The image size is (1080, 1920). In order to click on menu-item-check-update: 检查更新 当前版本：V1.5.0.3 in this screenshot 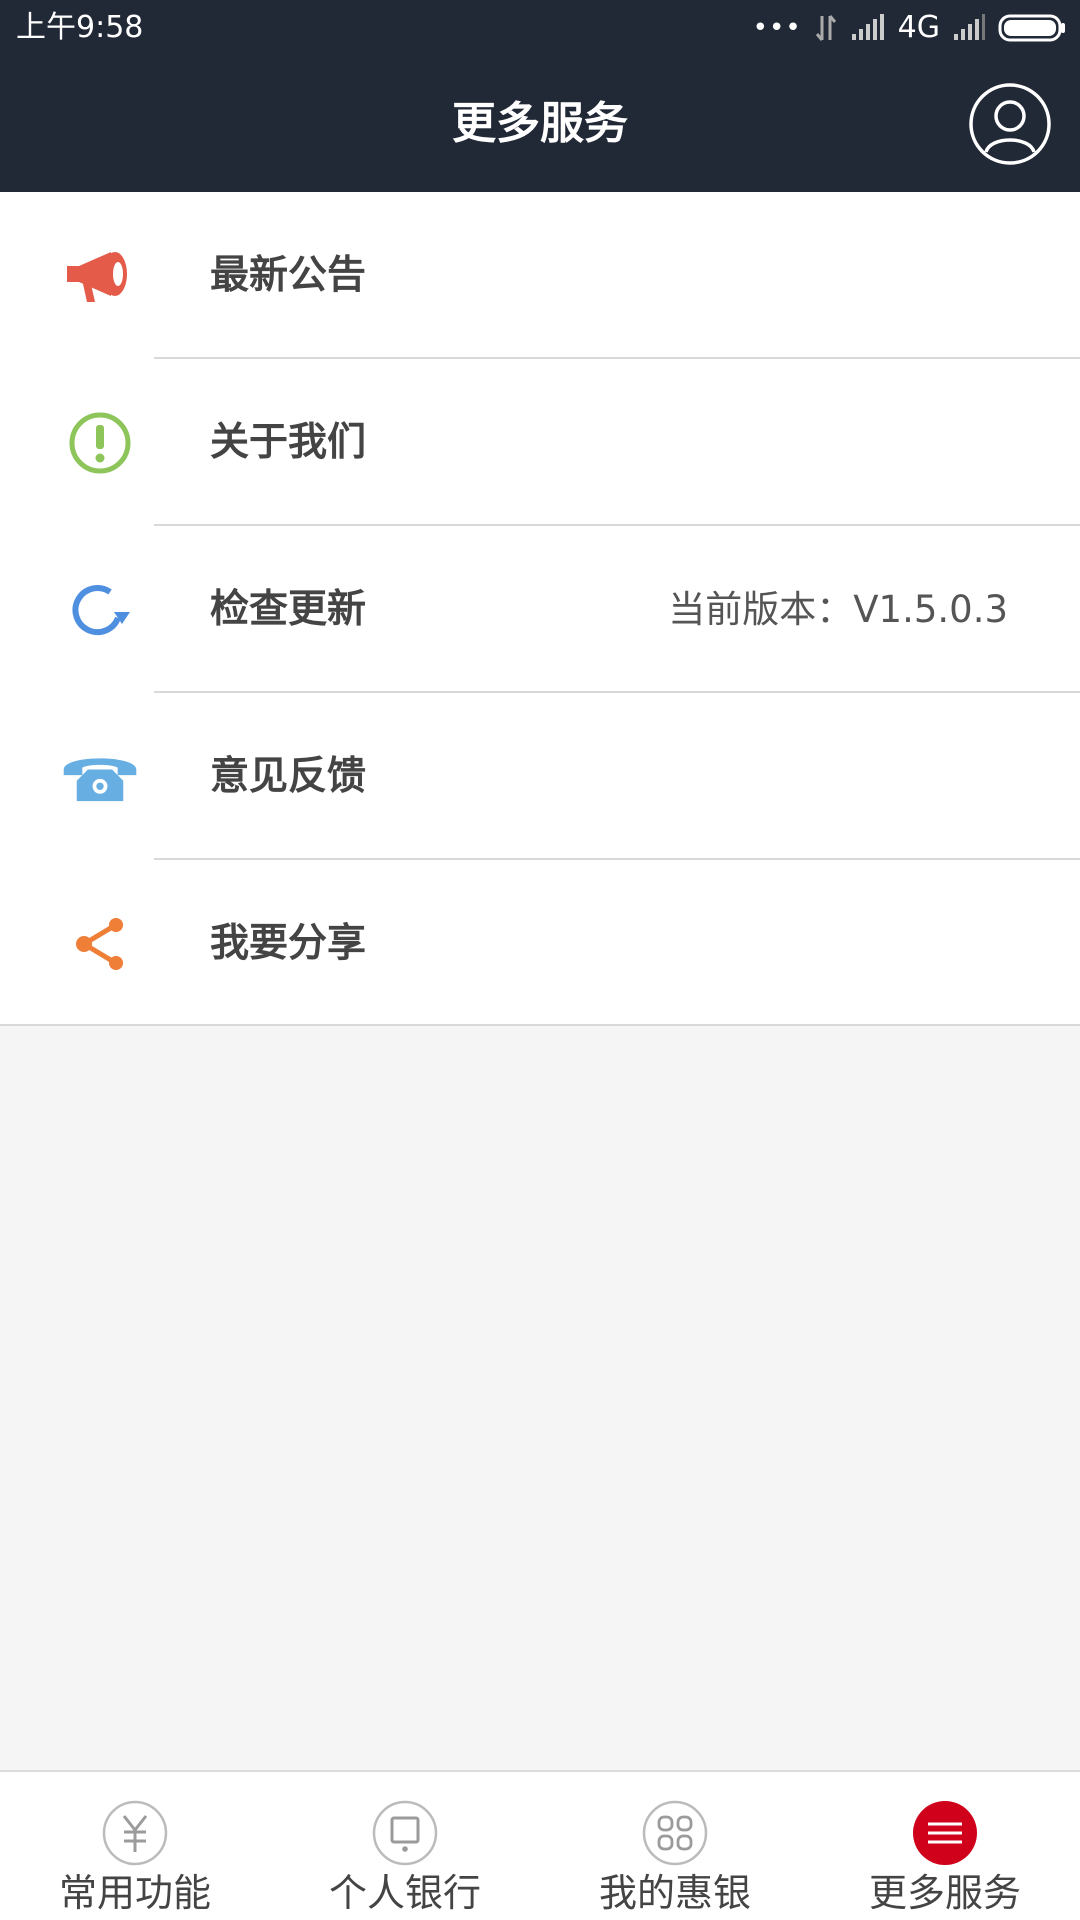, I will do `click(540, 609)`.